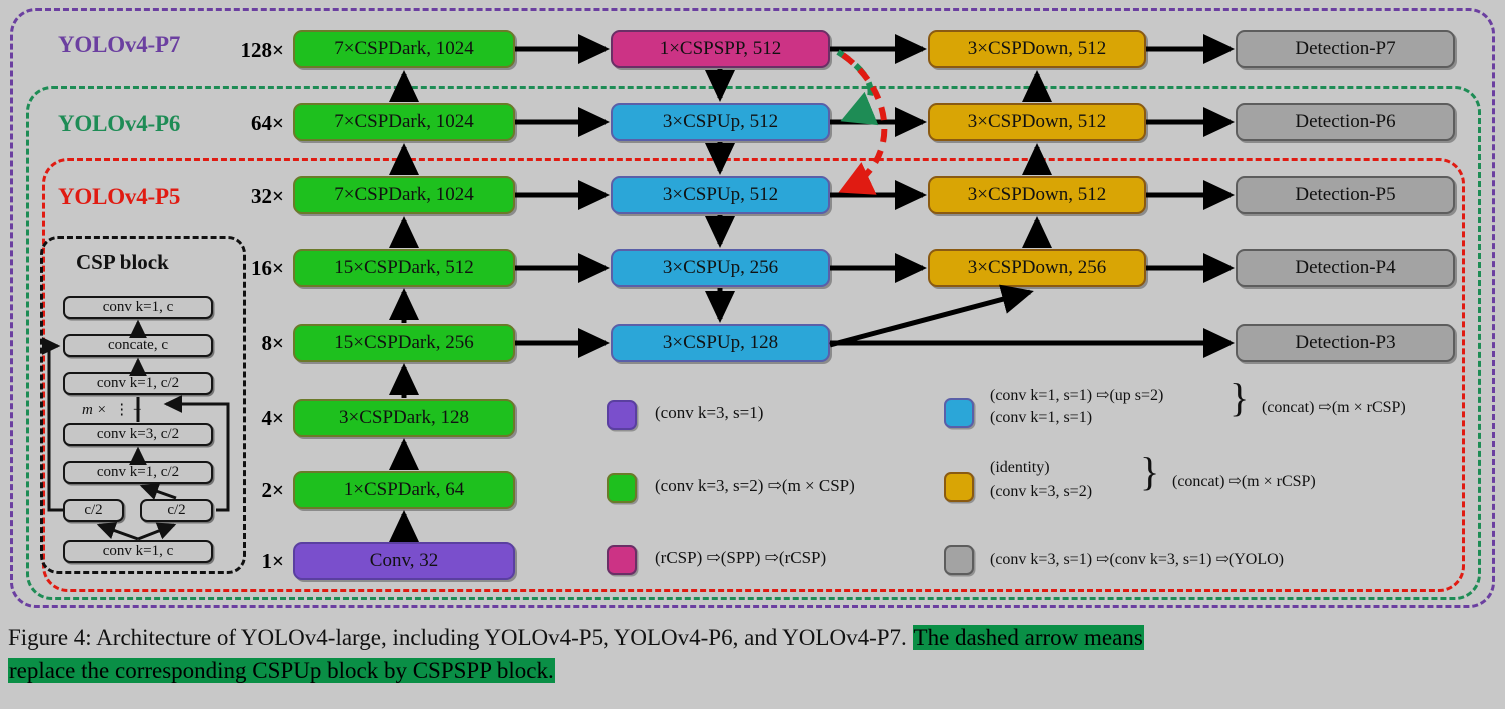  Describe the element at coordinates (404, 418) in the screenshot. I see `backbone-block-4x: 3×CSPDark, 128` at that location.